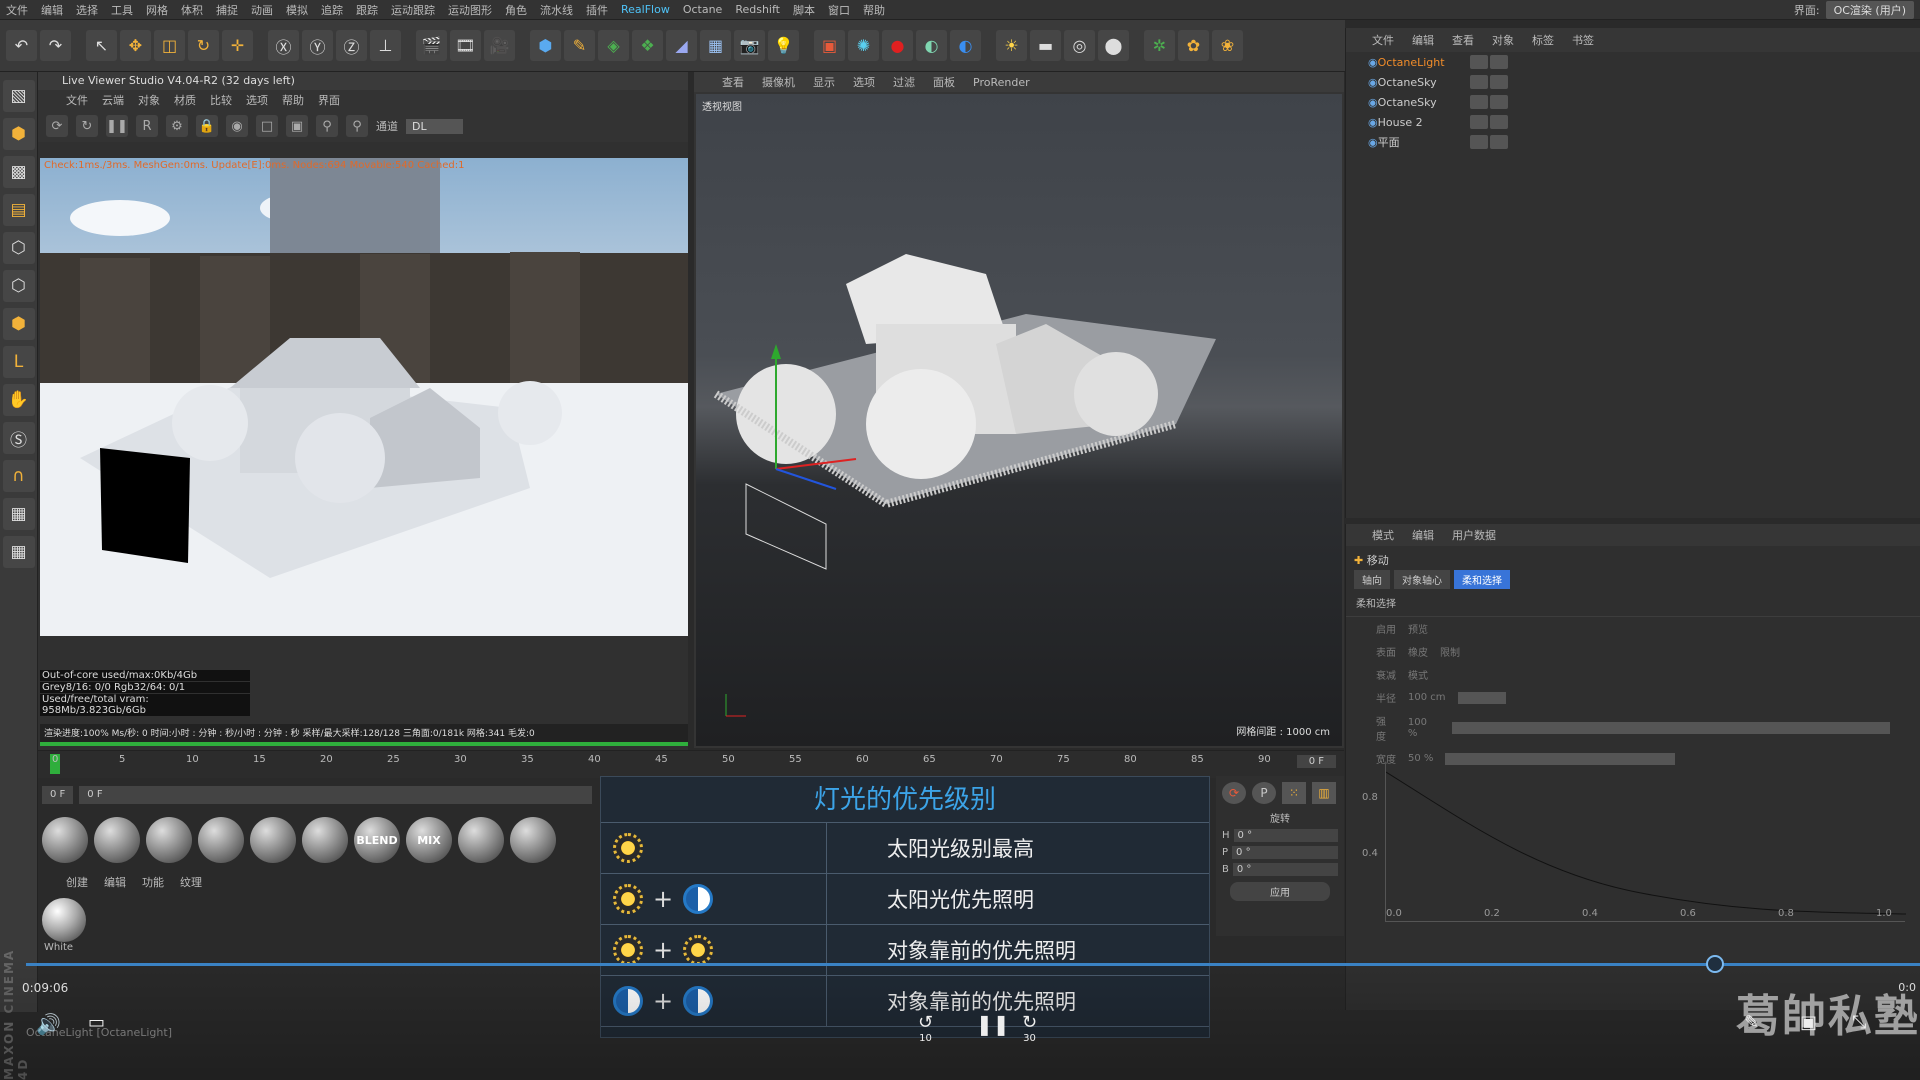 Image resolution: width=1920 pixels, height=1080 pixels. I want to click on menu-item-0: 文件, so click(17, 10).